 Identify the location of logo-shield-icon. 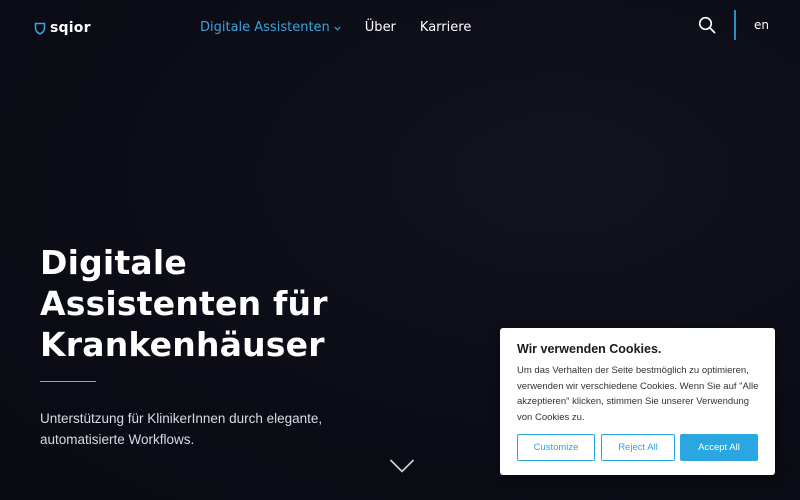
(40, 28).